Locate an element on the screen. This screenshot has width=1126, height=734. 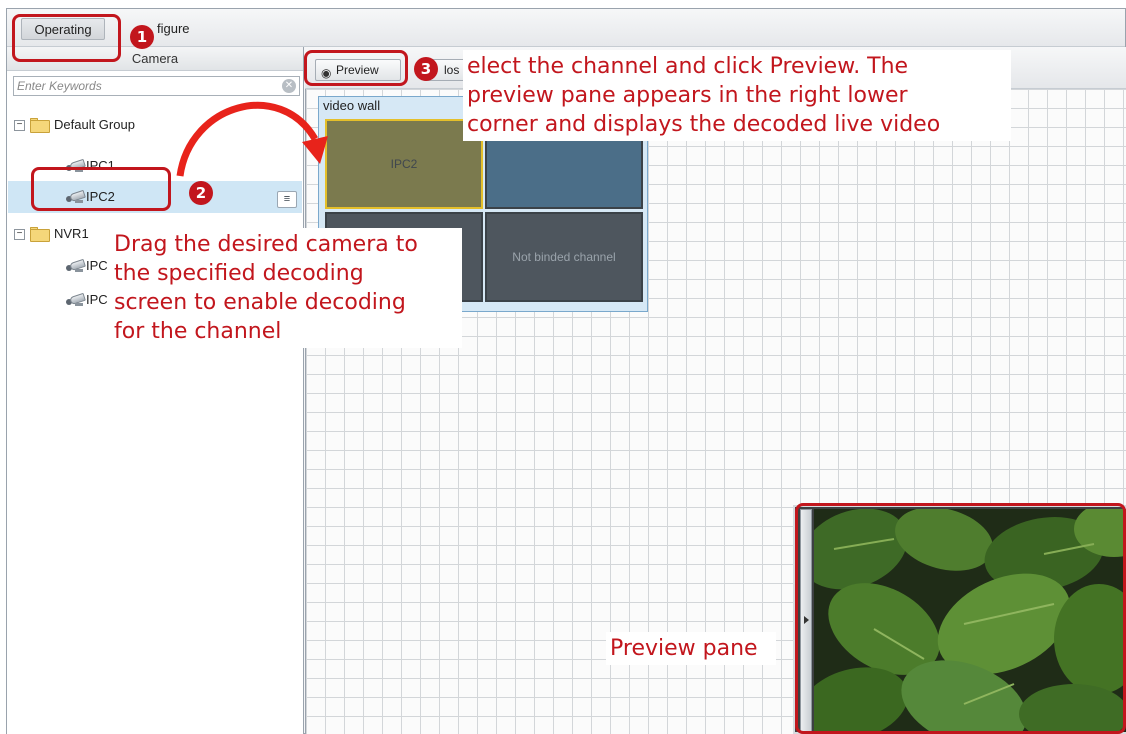
step-1-badge: 1 is located at coordinates (142, 37).